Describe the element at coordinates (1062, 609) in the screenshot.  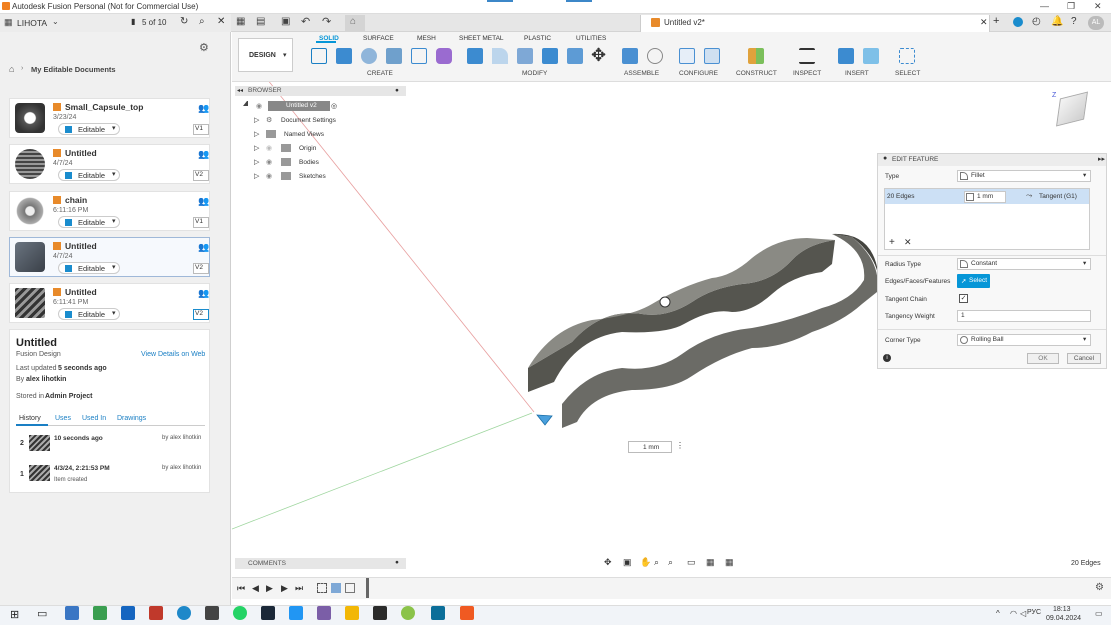
I see `clock-time: 18:13` at that location.